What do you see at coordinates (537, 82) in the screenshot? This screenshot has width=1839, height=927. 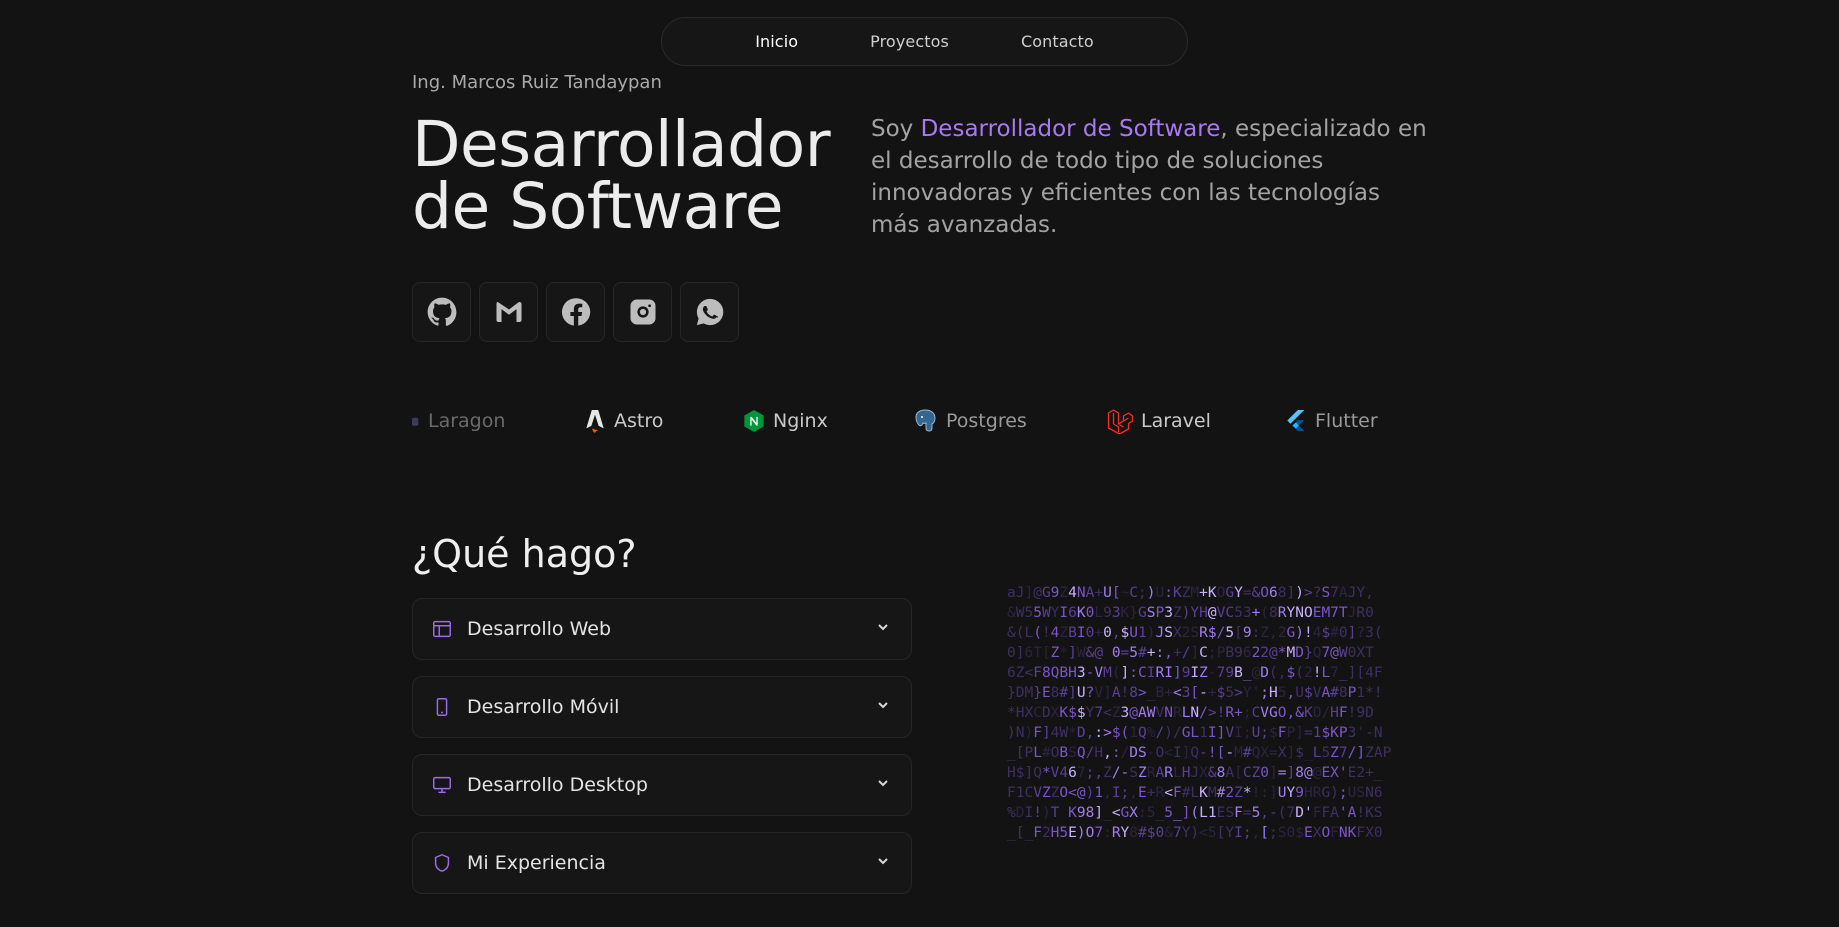 I see `author-name: Ing. Marcos Ruiz Tandaypan` at bounding box center [537, 82].